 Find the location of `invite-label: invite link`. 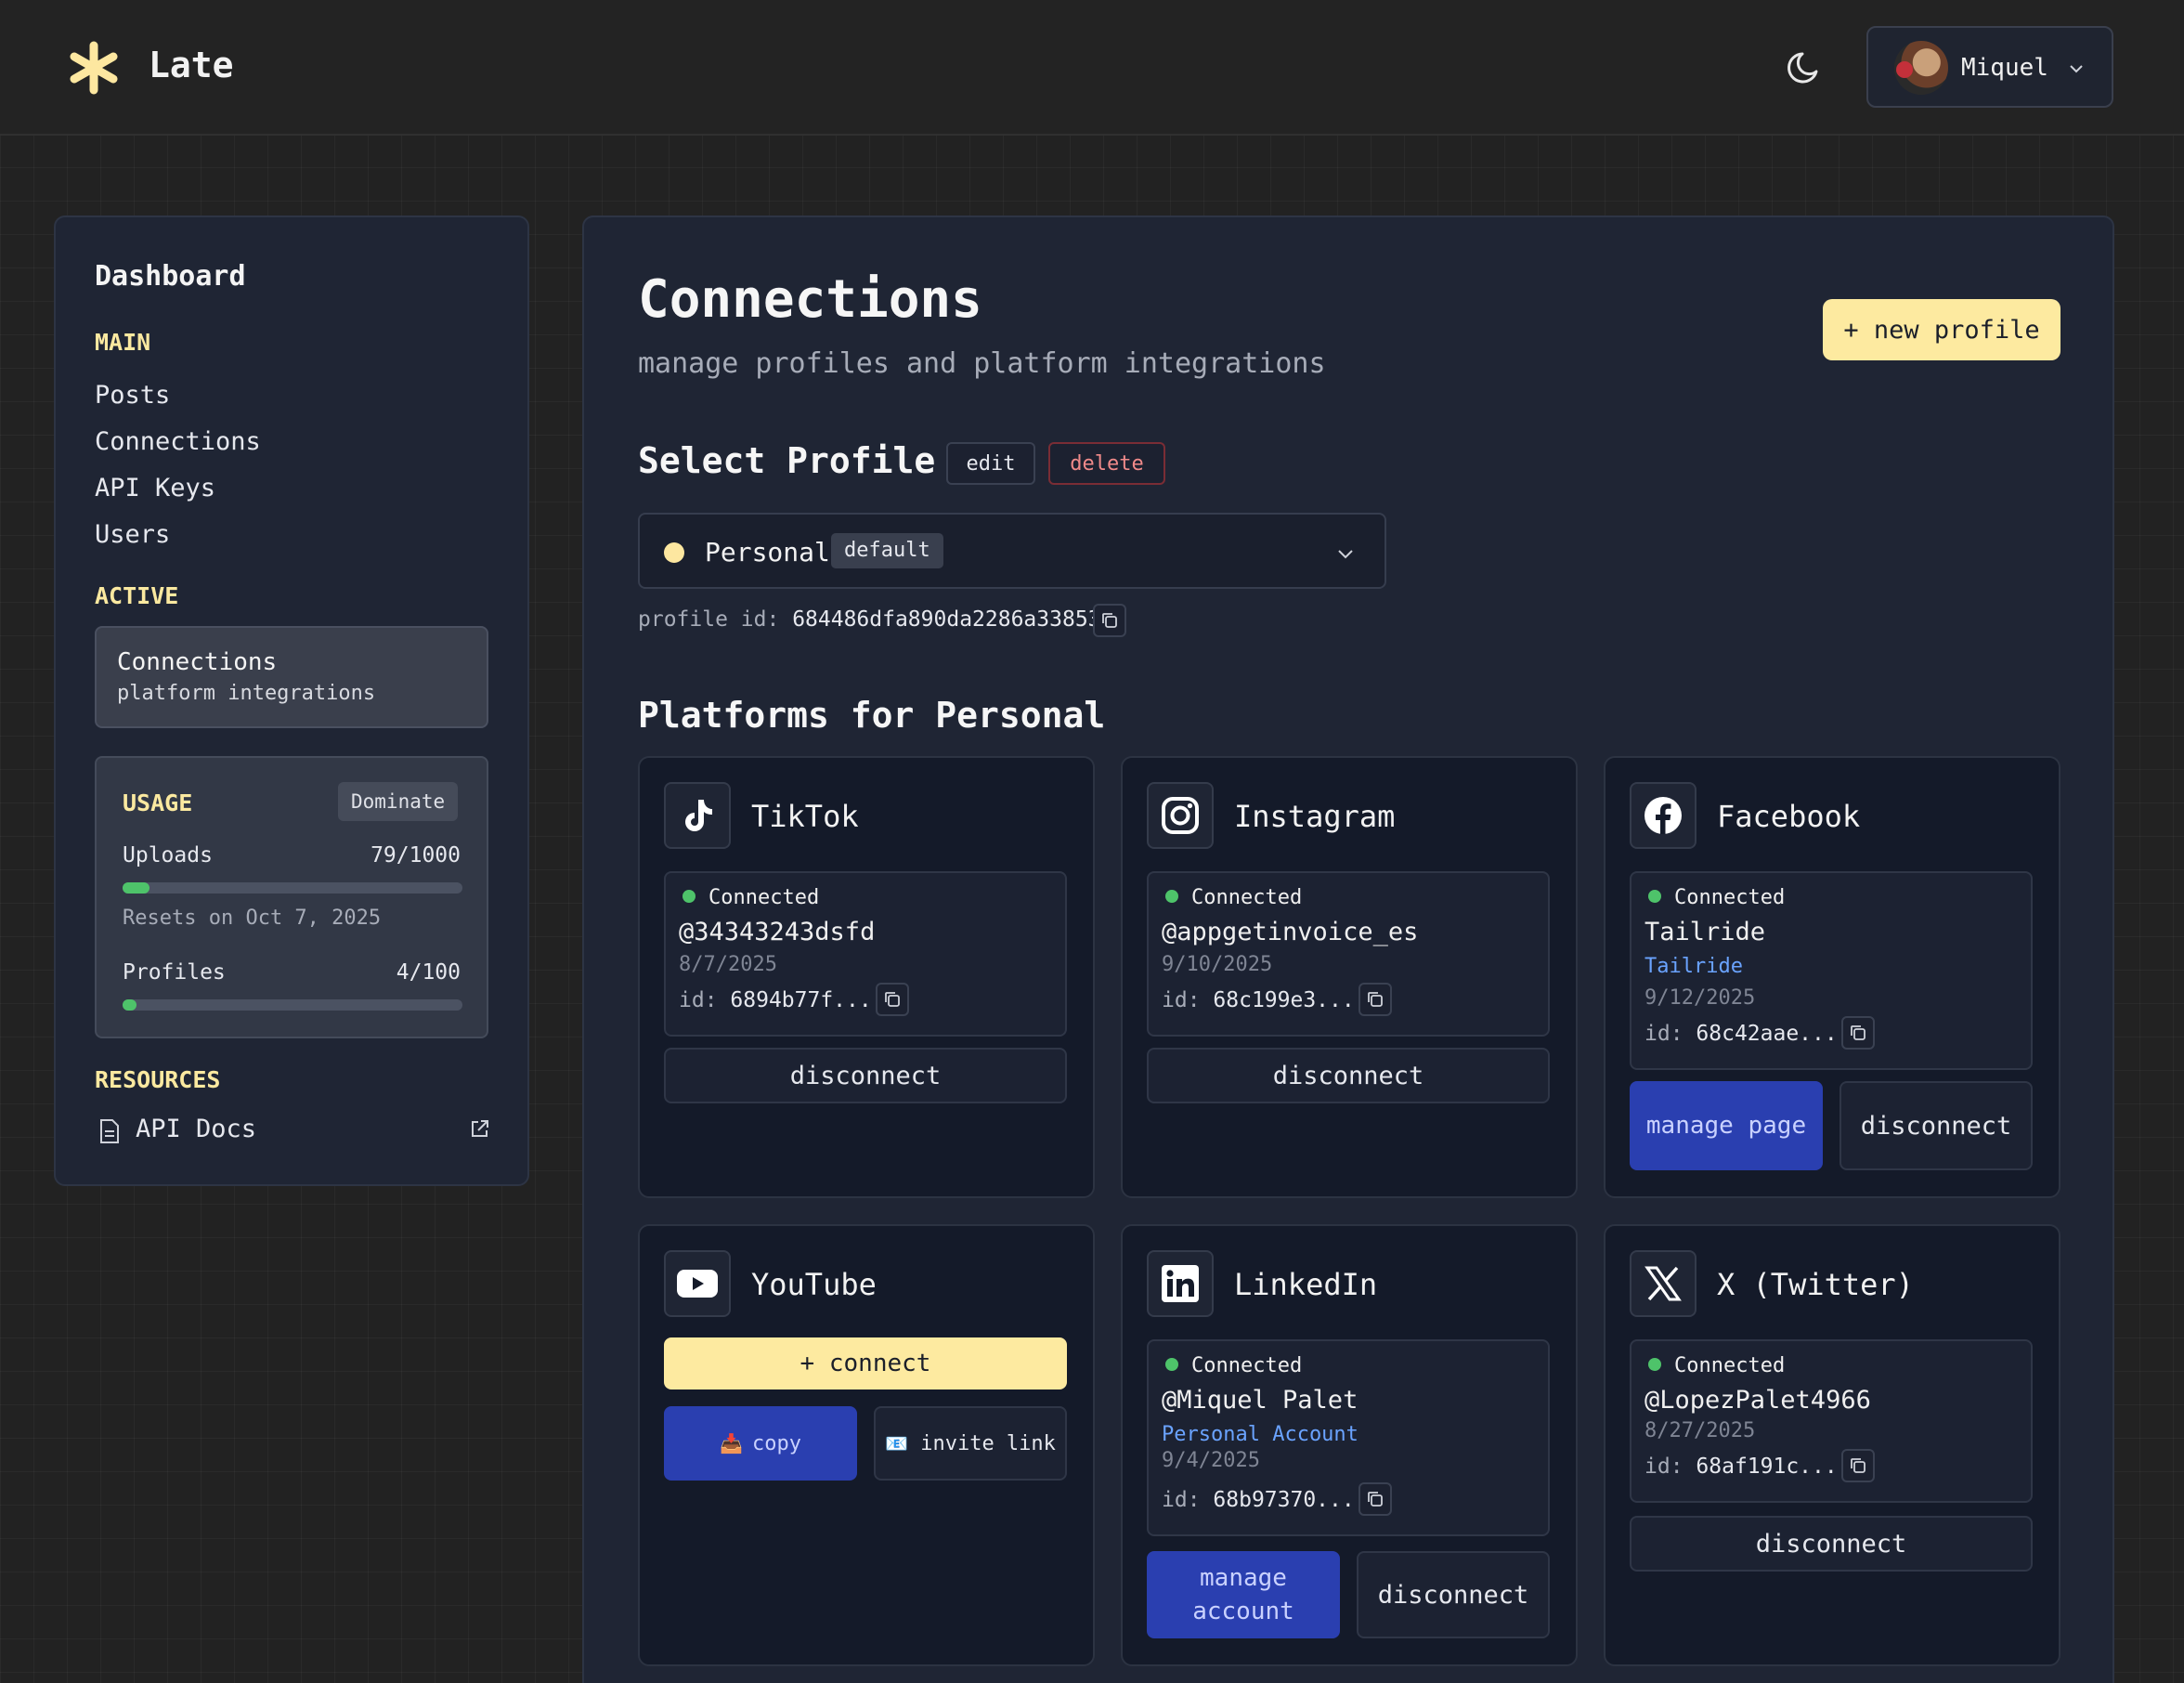

invite-label: invite link is located at coordinates (988, 1443).